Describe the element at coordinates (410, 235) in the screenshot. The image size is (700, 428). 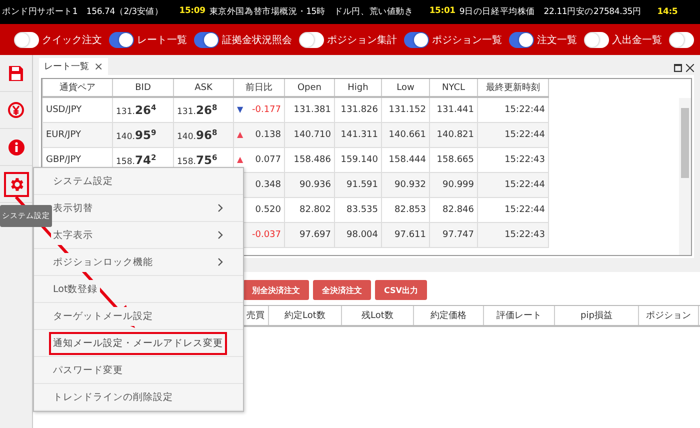
I see `table-cell: 97.611` at that location.